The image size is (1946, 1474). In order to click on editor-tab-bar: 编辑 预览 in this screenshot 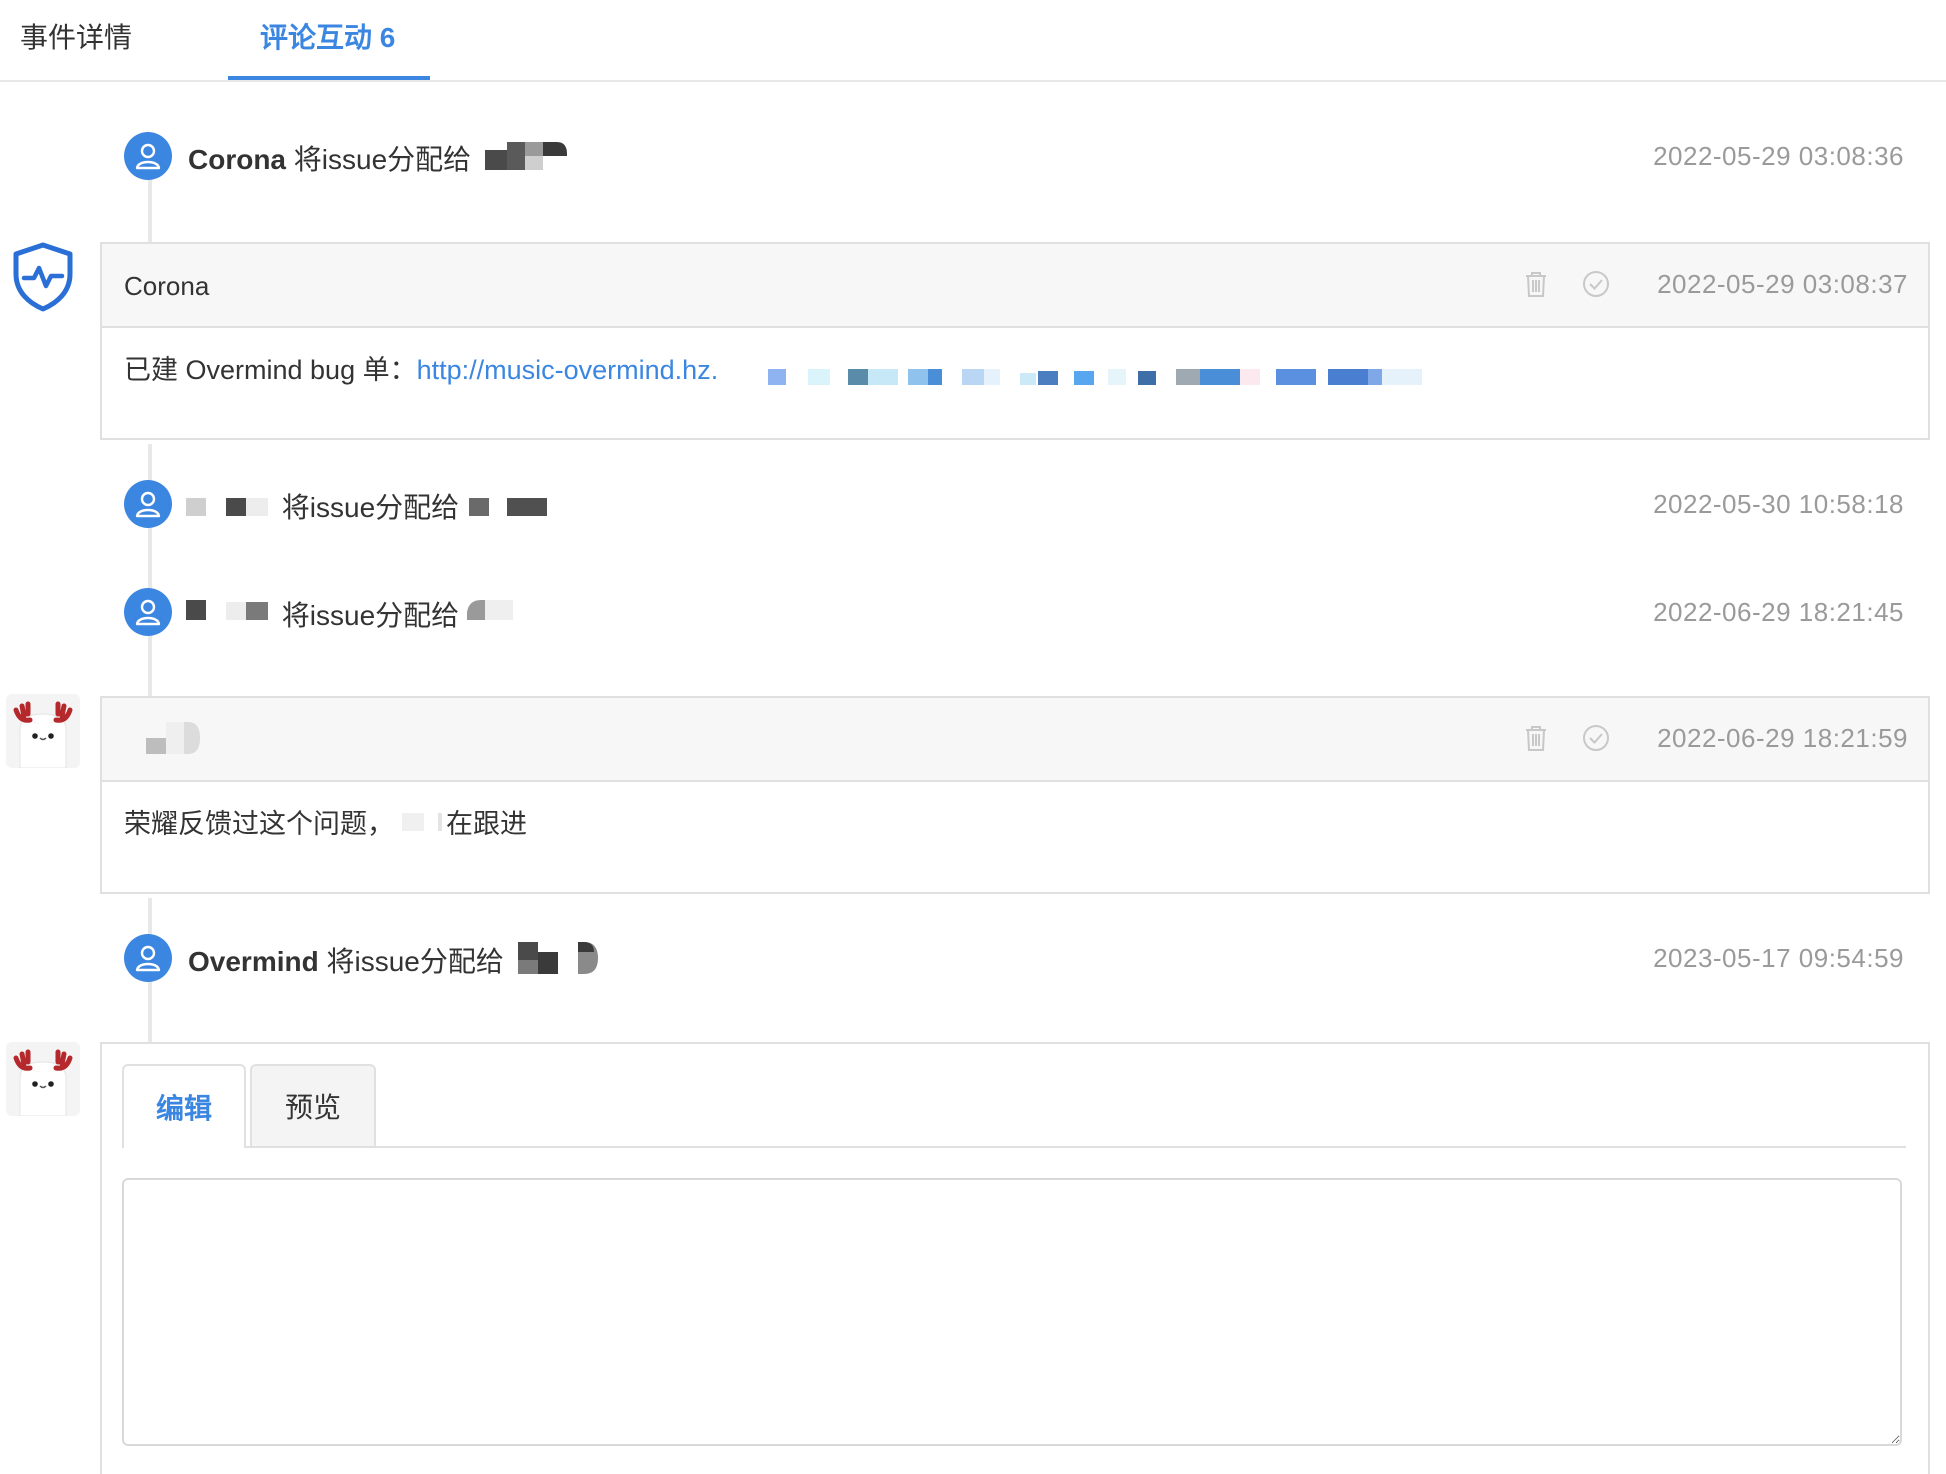, I will do `click(1014, 1106)`.